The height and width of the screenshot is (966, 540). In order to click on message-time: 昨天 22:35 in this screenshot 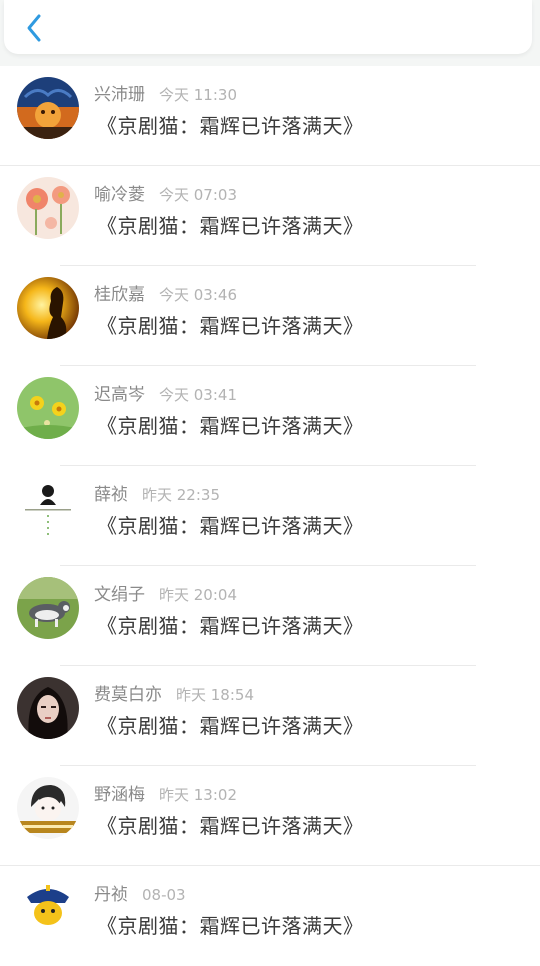, I will do `click(181, 495)`.